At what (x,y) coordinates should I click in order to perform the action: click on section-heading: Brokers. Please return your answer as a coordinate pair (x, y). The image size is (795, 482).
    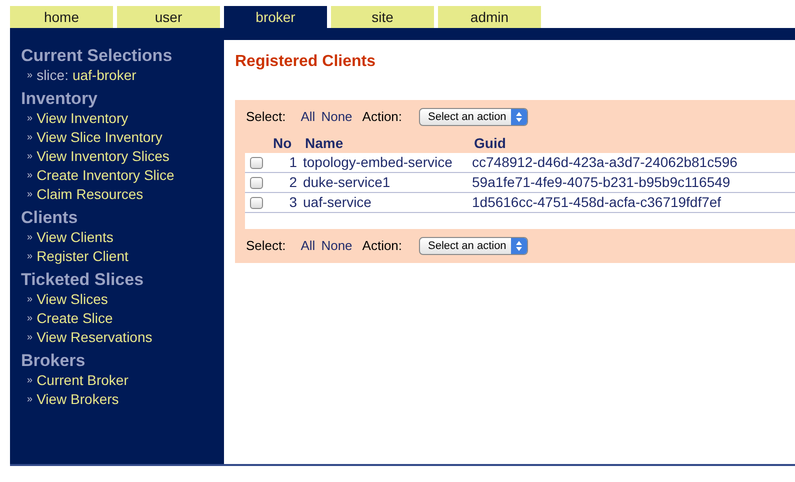
    Looking at the image, I should click on (53, 361).